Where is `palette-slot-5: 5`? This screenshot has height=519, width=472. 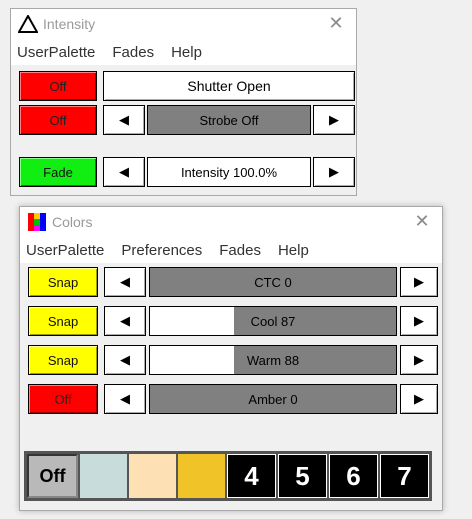
palette-slot-5: 5 is located at coordinates (302, 476).